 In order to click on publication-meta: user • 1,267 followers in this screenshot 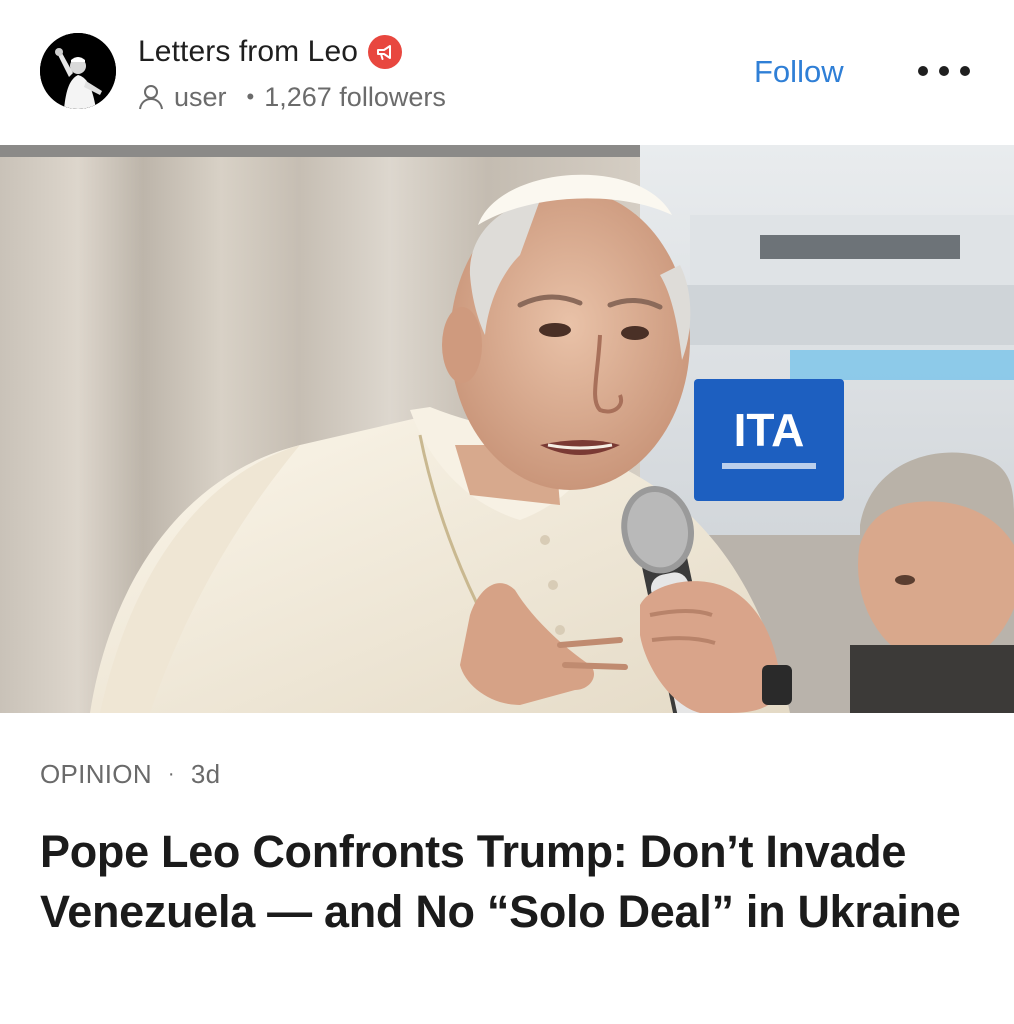, I will do `click(292, 97)`.